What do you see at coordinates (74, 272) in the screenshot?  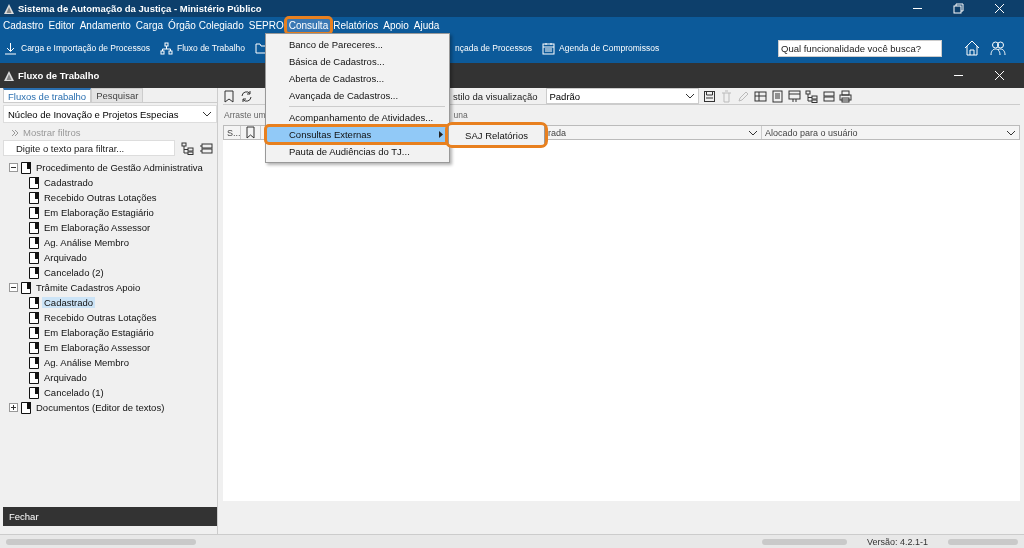 I see `tree-item: Cancelado (2)` at bounding box center [74, 272].